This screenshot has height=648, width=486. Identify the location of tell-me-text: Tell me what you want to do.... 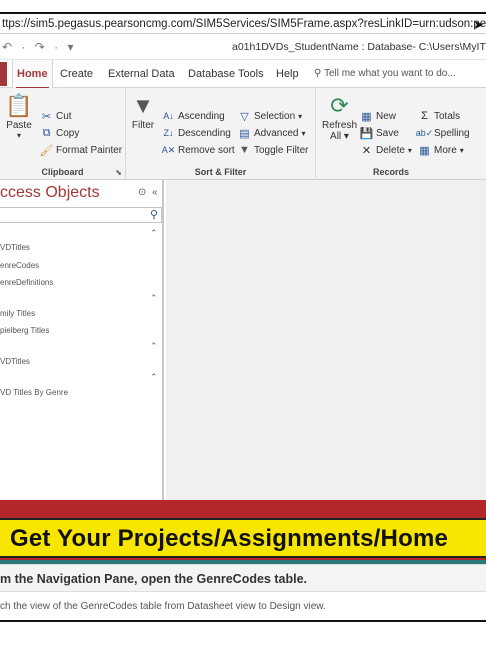
(389, 73).